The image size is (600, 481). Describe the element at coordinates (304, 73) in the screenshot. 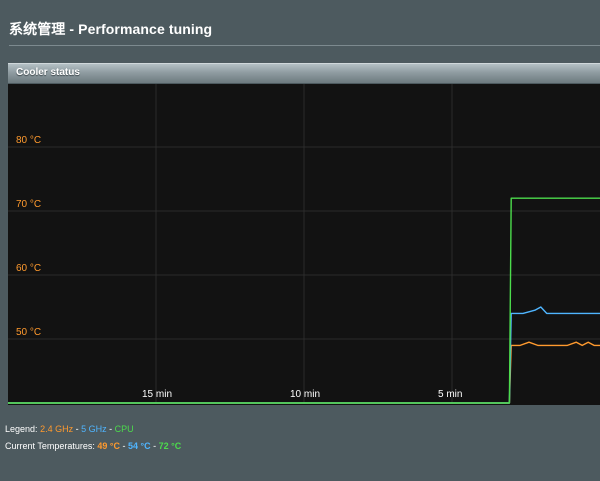

I see `cooler-status-panel-header: Cooler status` at that location.